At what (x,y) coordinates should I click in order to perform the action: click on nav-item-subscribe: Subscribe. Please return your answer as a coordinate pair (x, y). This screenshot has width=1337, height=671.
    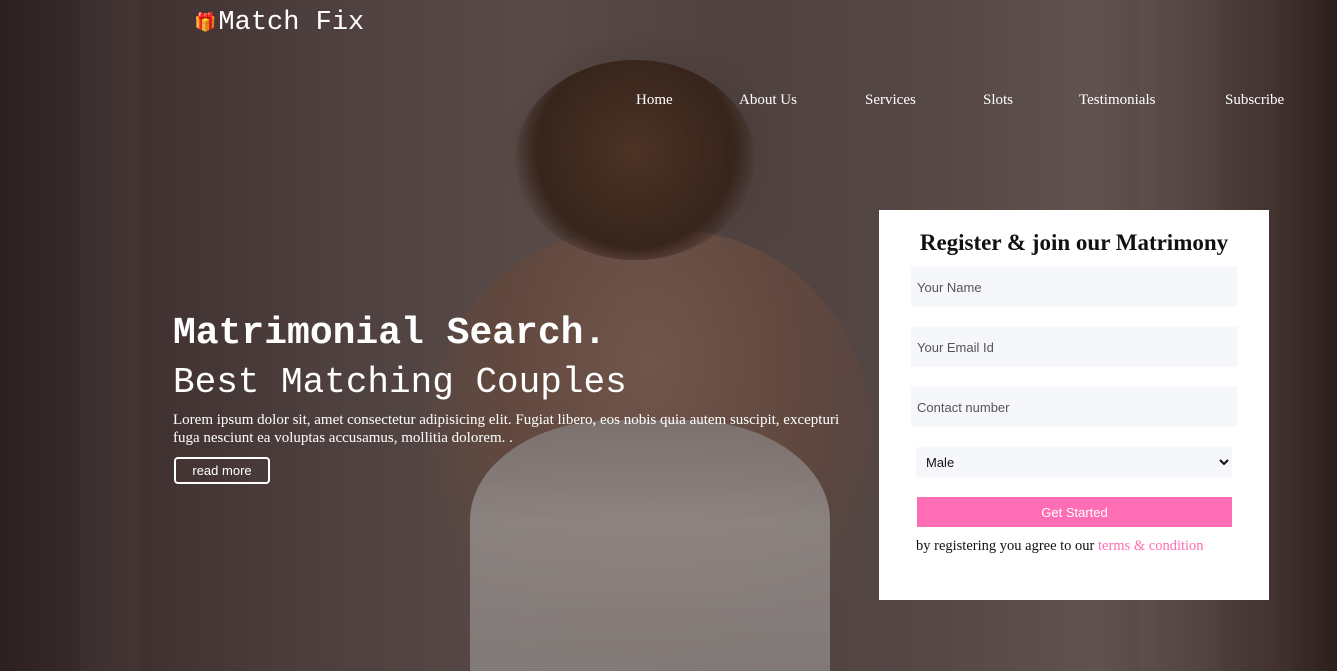
    Looking at the image, I should click on (1254, 100).